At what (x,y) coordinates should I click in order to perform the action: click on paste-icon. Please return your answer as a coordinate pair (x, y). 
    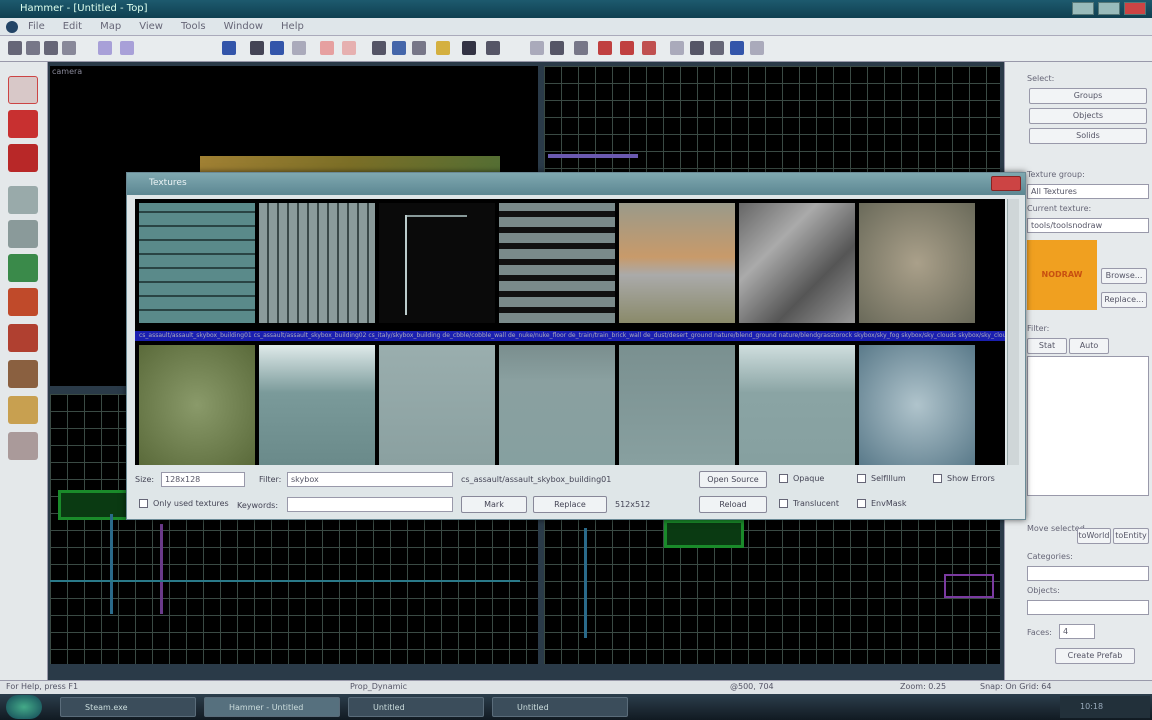
    Looking at the image, I should click on (127, 48).